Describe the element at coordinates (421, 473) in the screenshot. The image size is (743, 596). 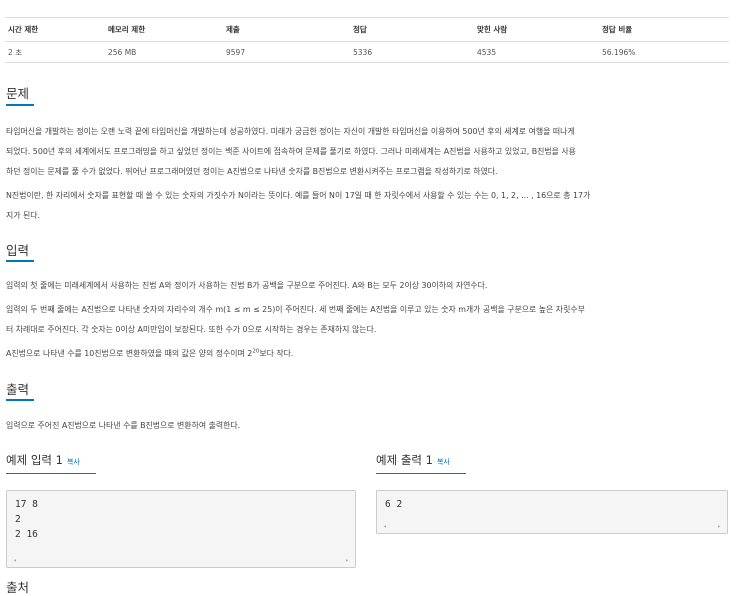
I see `sample-output-underline` at that location.